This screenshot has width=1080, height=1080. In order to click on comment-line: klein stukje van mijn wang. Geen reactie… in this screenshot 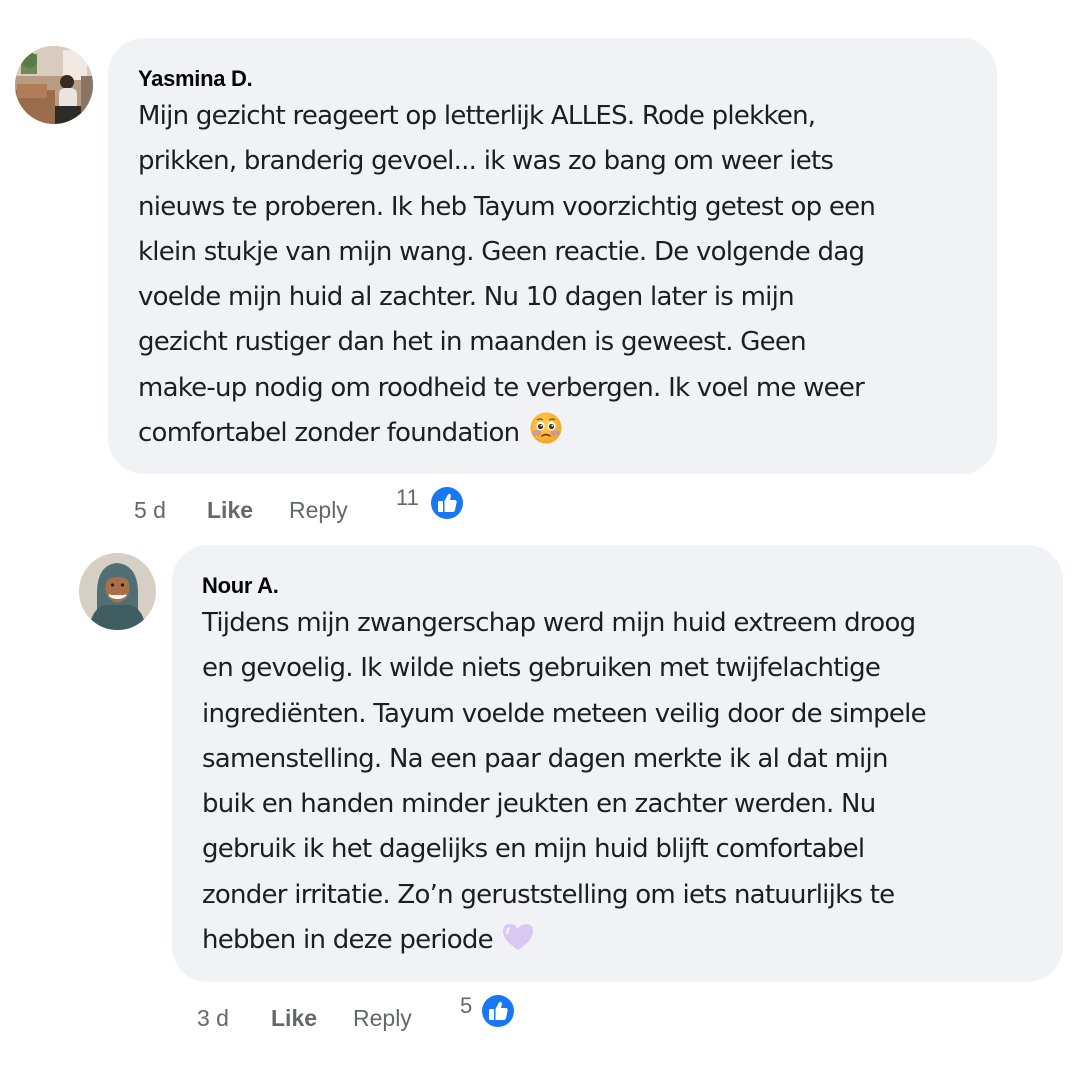, I will do `click(501, 251)`.